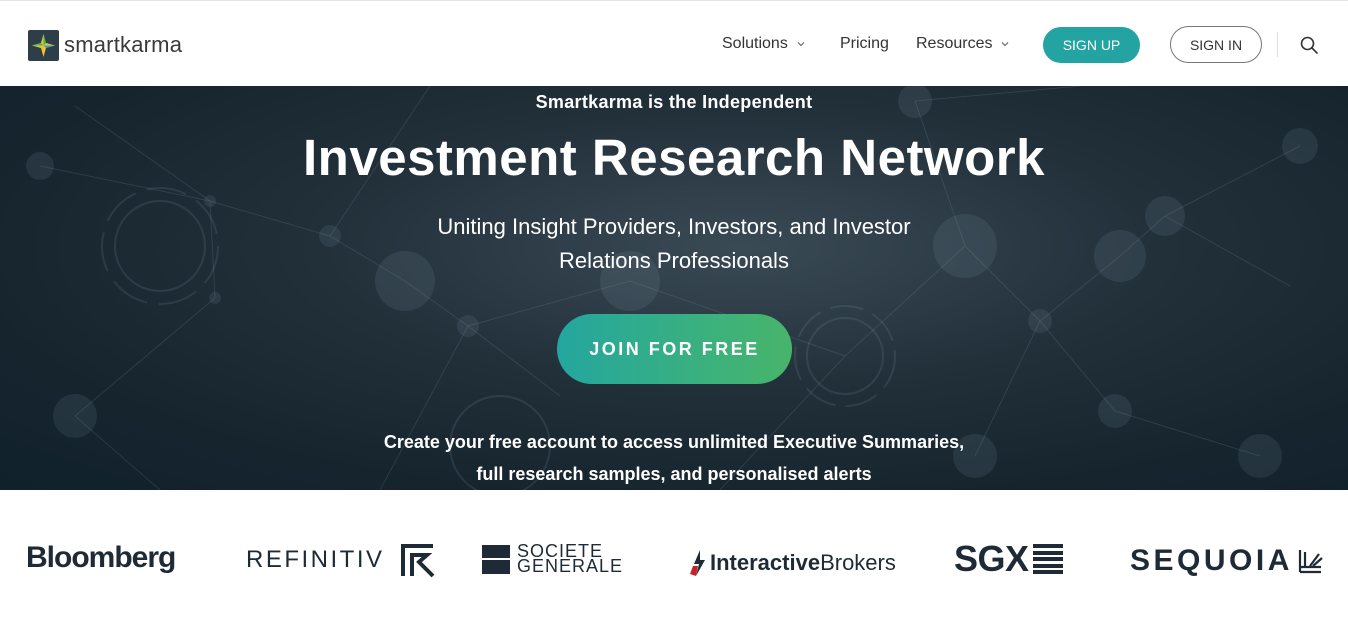 This screenshot has width=1348, height=625. What do you see at coordinates (697, 563) in the screenshot?
I see `interactive-brokers-mark-icon` at bounding box center [697, 563].